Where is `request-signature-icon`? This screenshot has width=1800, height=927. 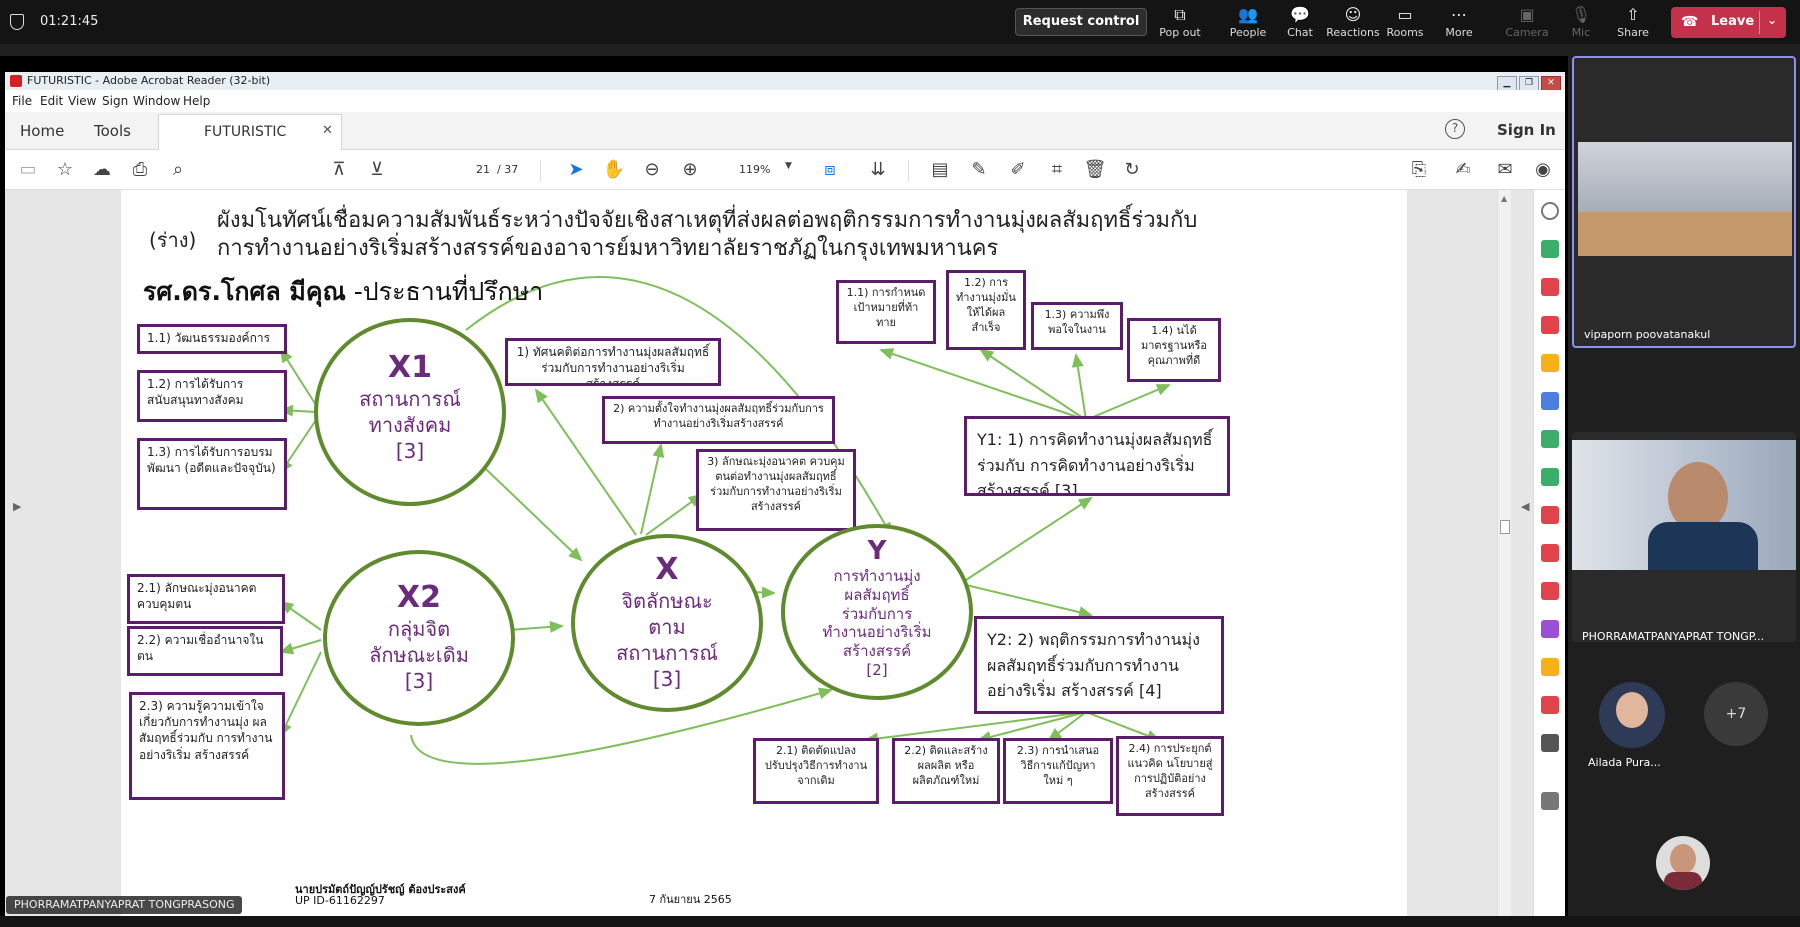
request-signature-icon is located at coordinates (1550, 629).